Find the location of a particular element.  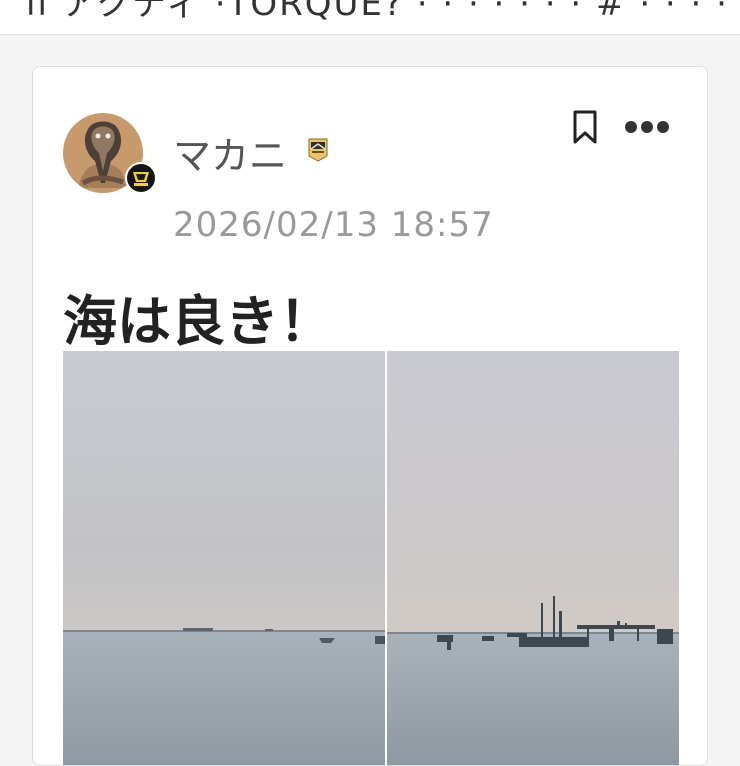

post-timestamp: 2026/02/13 18:57 is located at coordinates (333, 225).